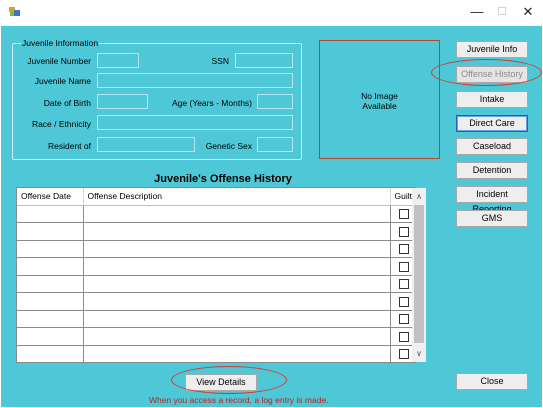 The width and height of the screenshot is (543, 408). I want to click on grid-vertical-scrollbar: ∧ ∨, so click(419, 275).